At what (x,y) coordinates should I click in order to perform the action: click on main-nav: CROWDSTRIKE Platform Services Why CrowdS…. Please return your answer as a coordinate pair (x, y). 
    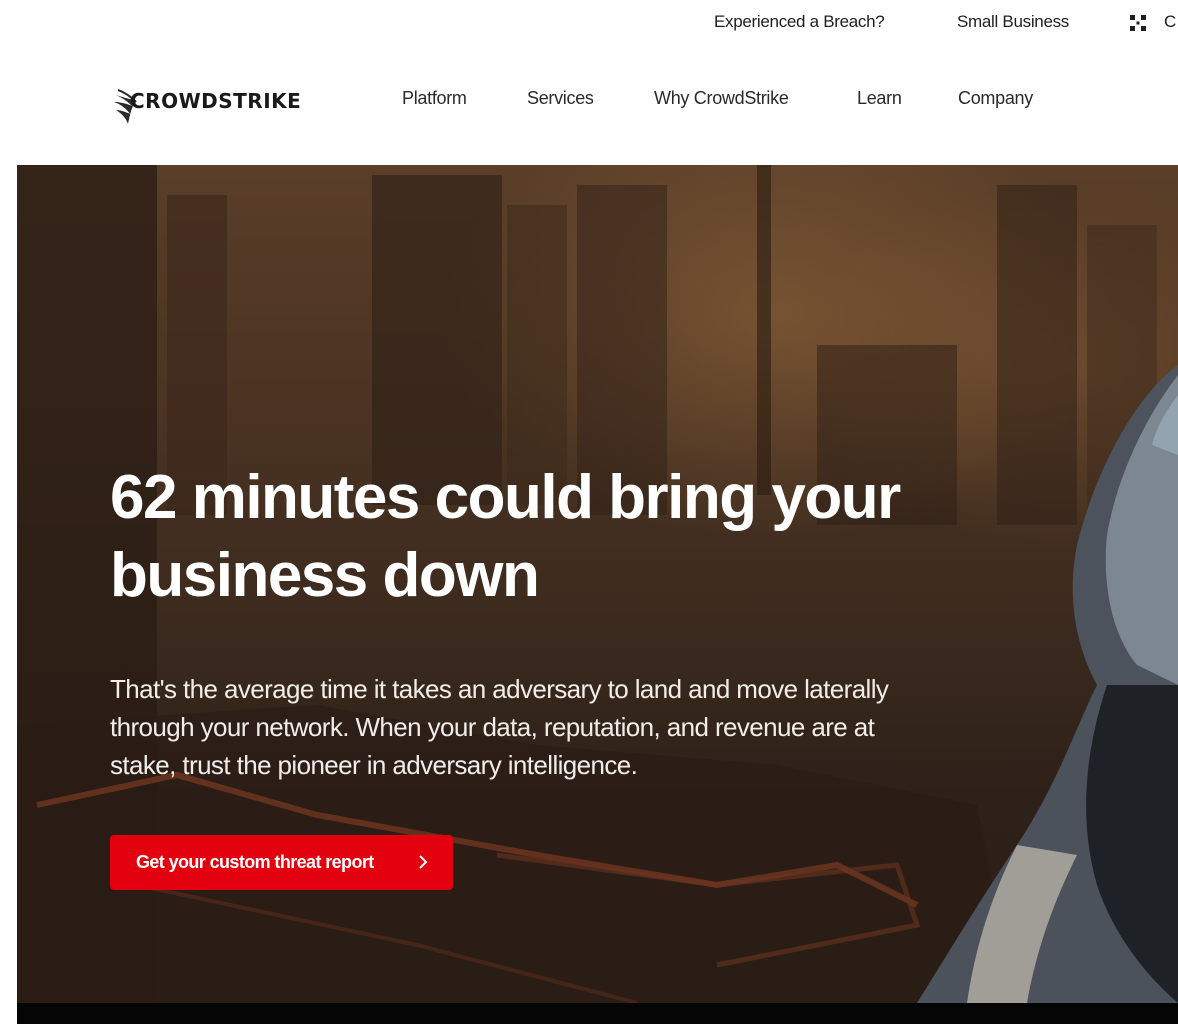
    Looking at the image, I should click on (589, 102).